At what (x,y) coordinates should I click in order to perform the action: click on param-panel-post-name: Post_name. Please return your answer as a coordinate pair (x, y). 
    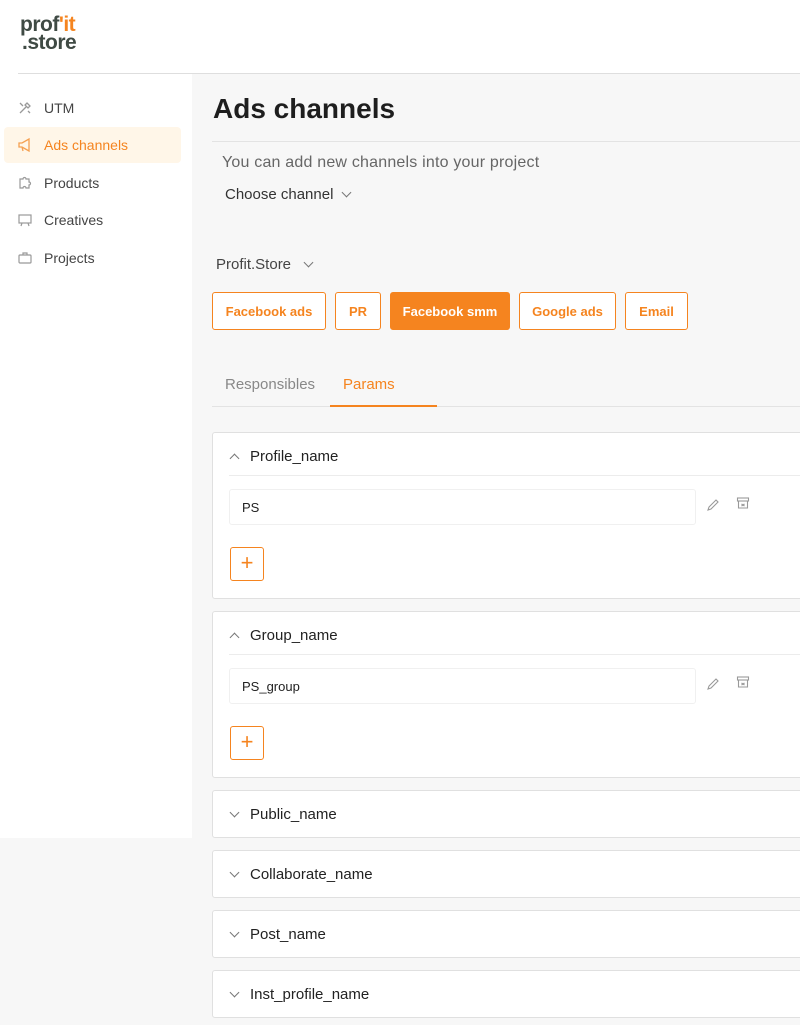
    Looking at the image, I should click on (506, 934).